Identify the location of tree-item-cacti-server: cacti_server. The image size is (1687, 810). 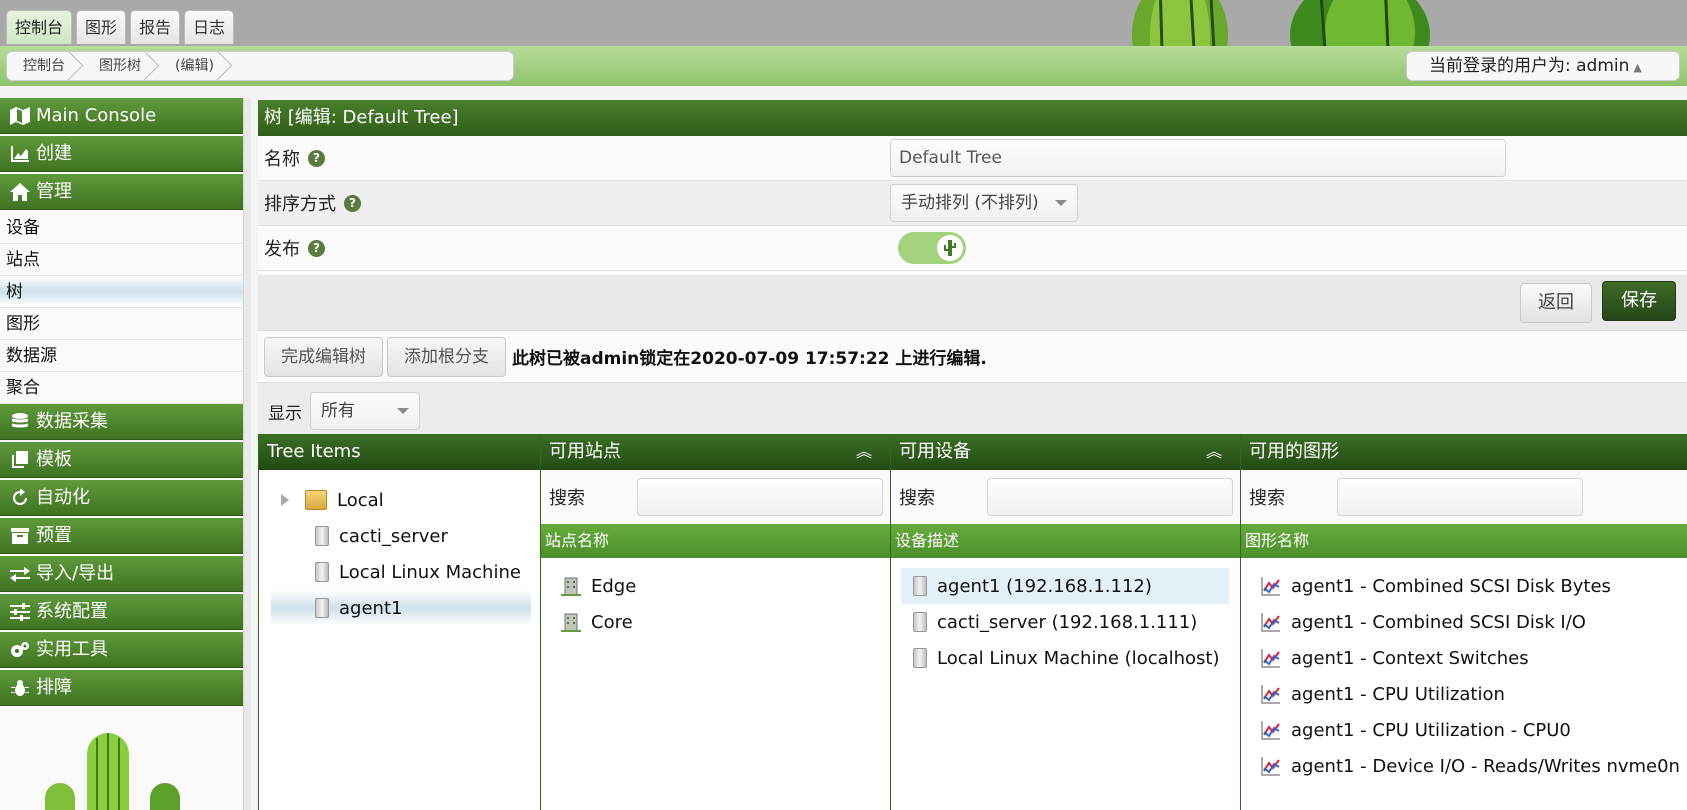
(399, 536).